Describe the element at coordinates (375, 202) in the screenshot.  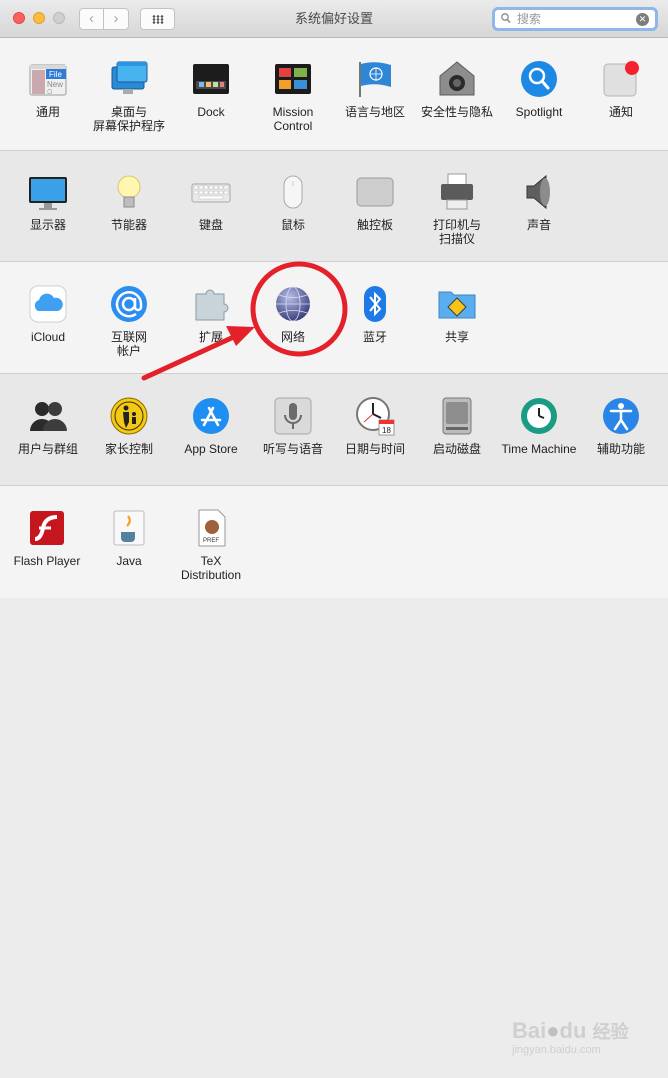
I see `pref-trackpad: 触控板` at that location.